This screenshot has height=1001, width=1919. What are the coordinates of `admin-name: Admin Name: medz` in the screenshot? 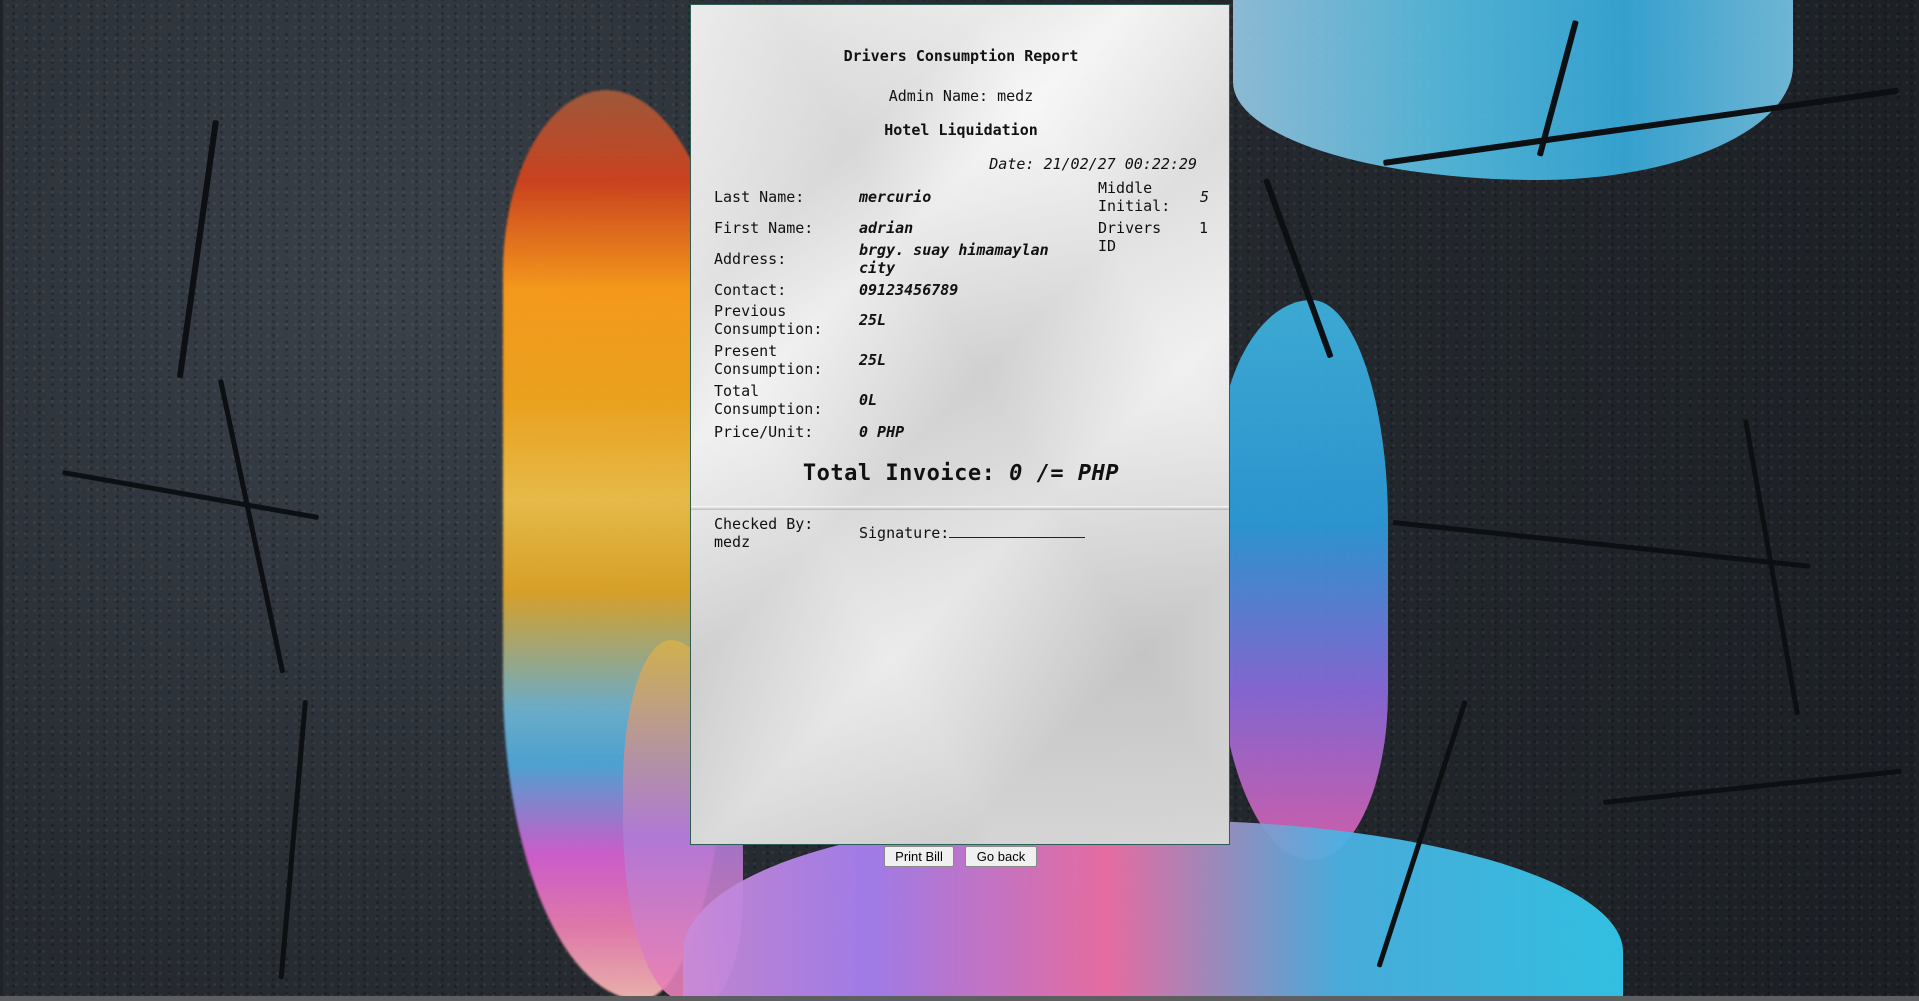 It's located at (961, 96).